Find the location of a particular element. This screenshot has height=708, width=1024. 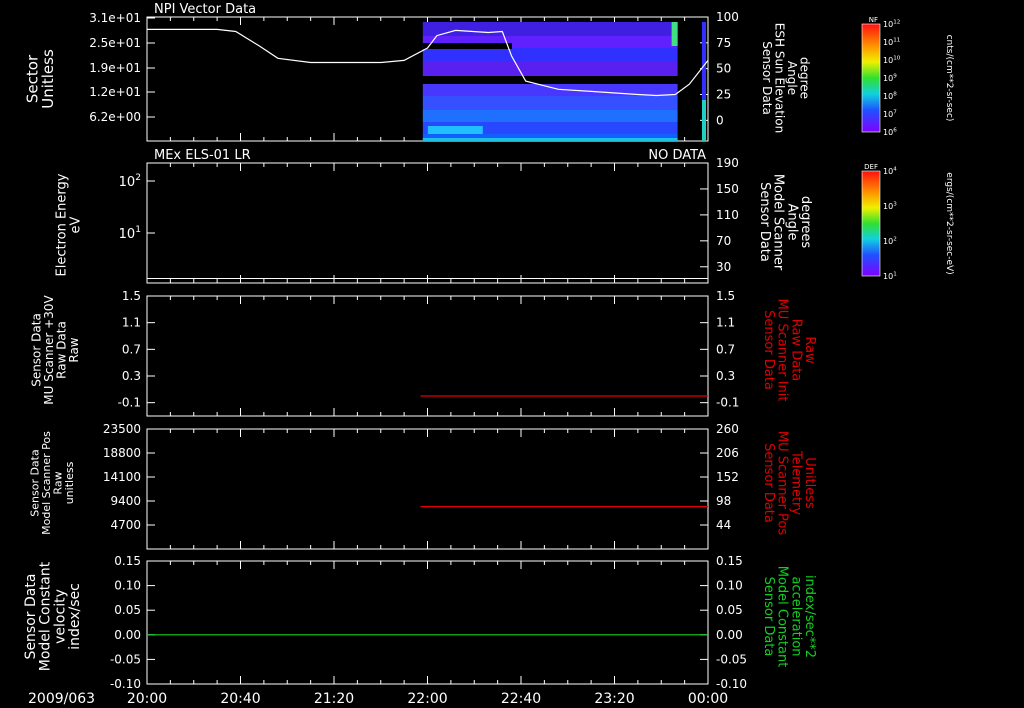

panel-ylabel-line: eV is located at coordinates (75, 224).